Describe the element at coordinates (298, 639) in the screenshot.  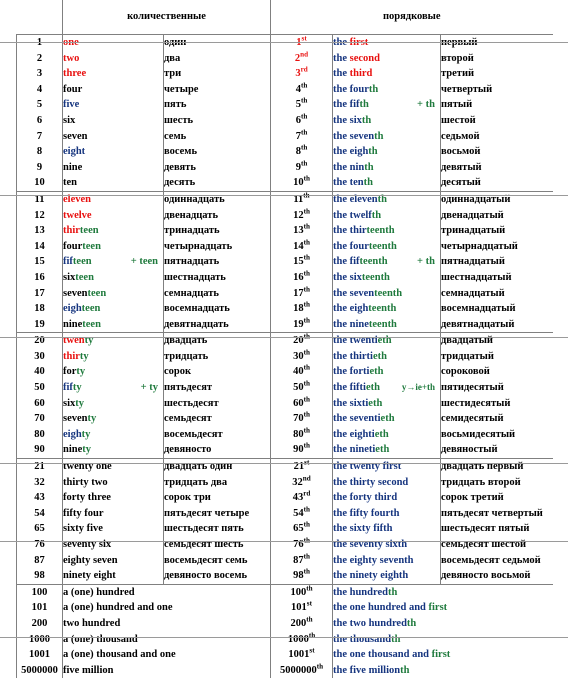
I see `word-part: 1000` at that location.